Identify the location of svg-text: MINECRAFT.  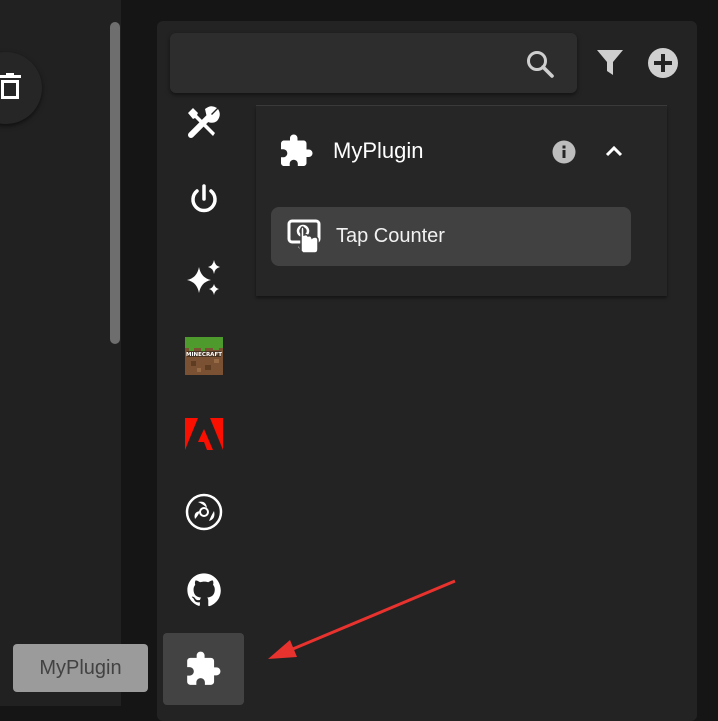
(204, 355).